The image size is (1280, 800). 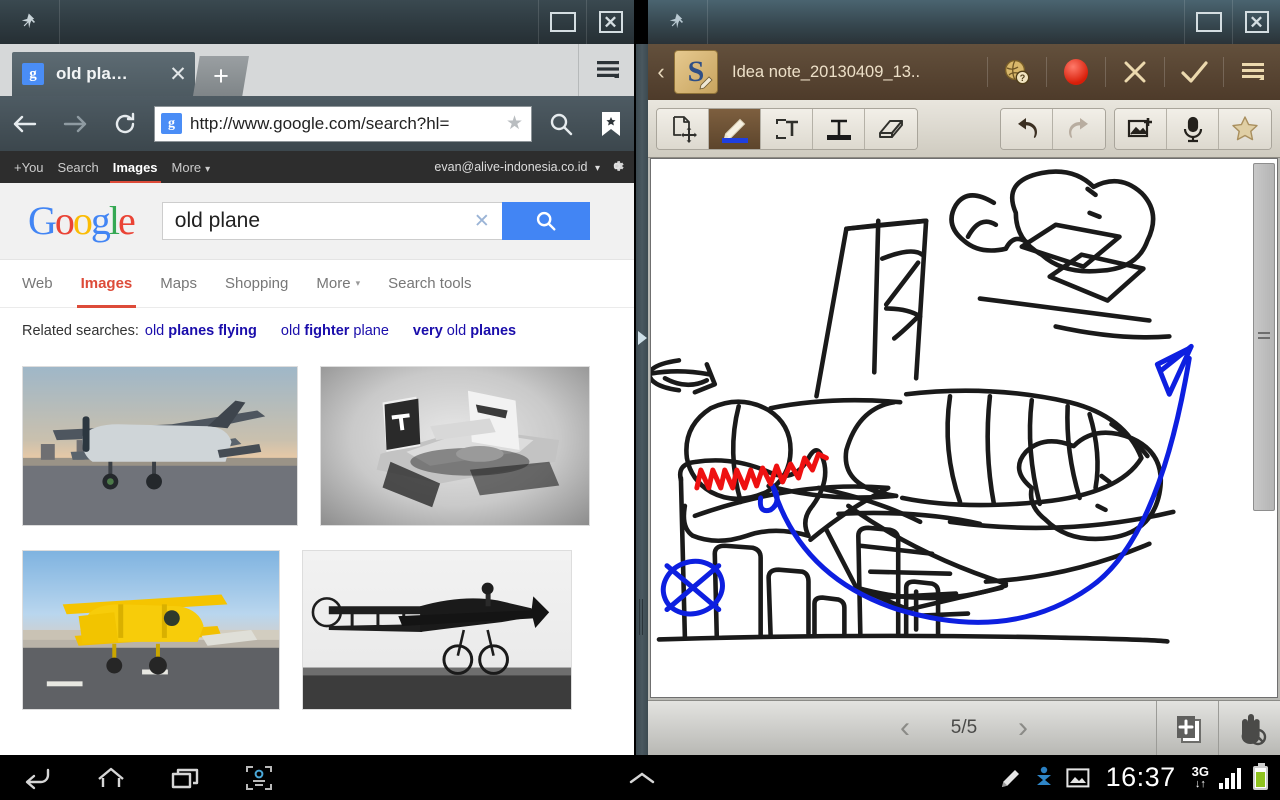 I want to click on scrollbar-grip-icon, so click(x=1264, y=337).